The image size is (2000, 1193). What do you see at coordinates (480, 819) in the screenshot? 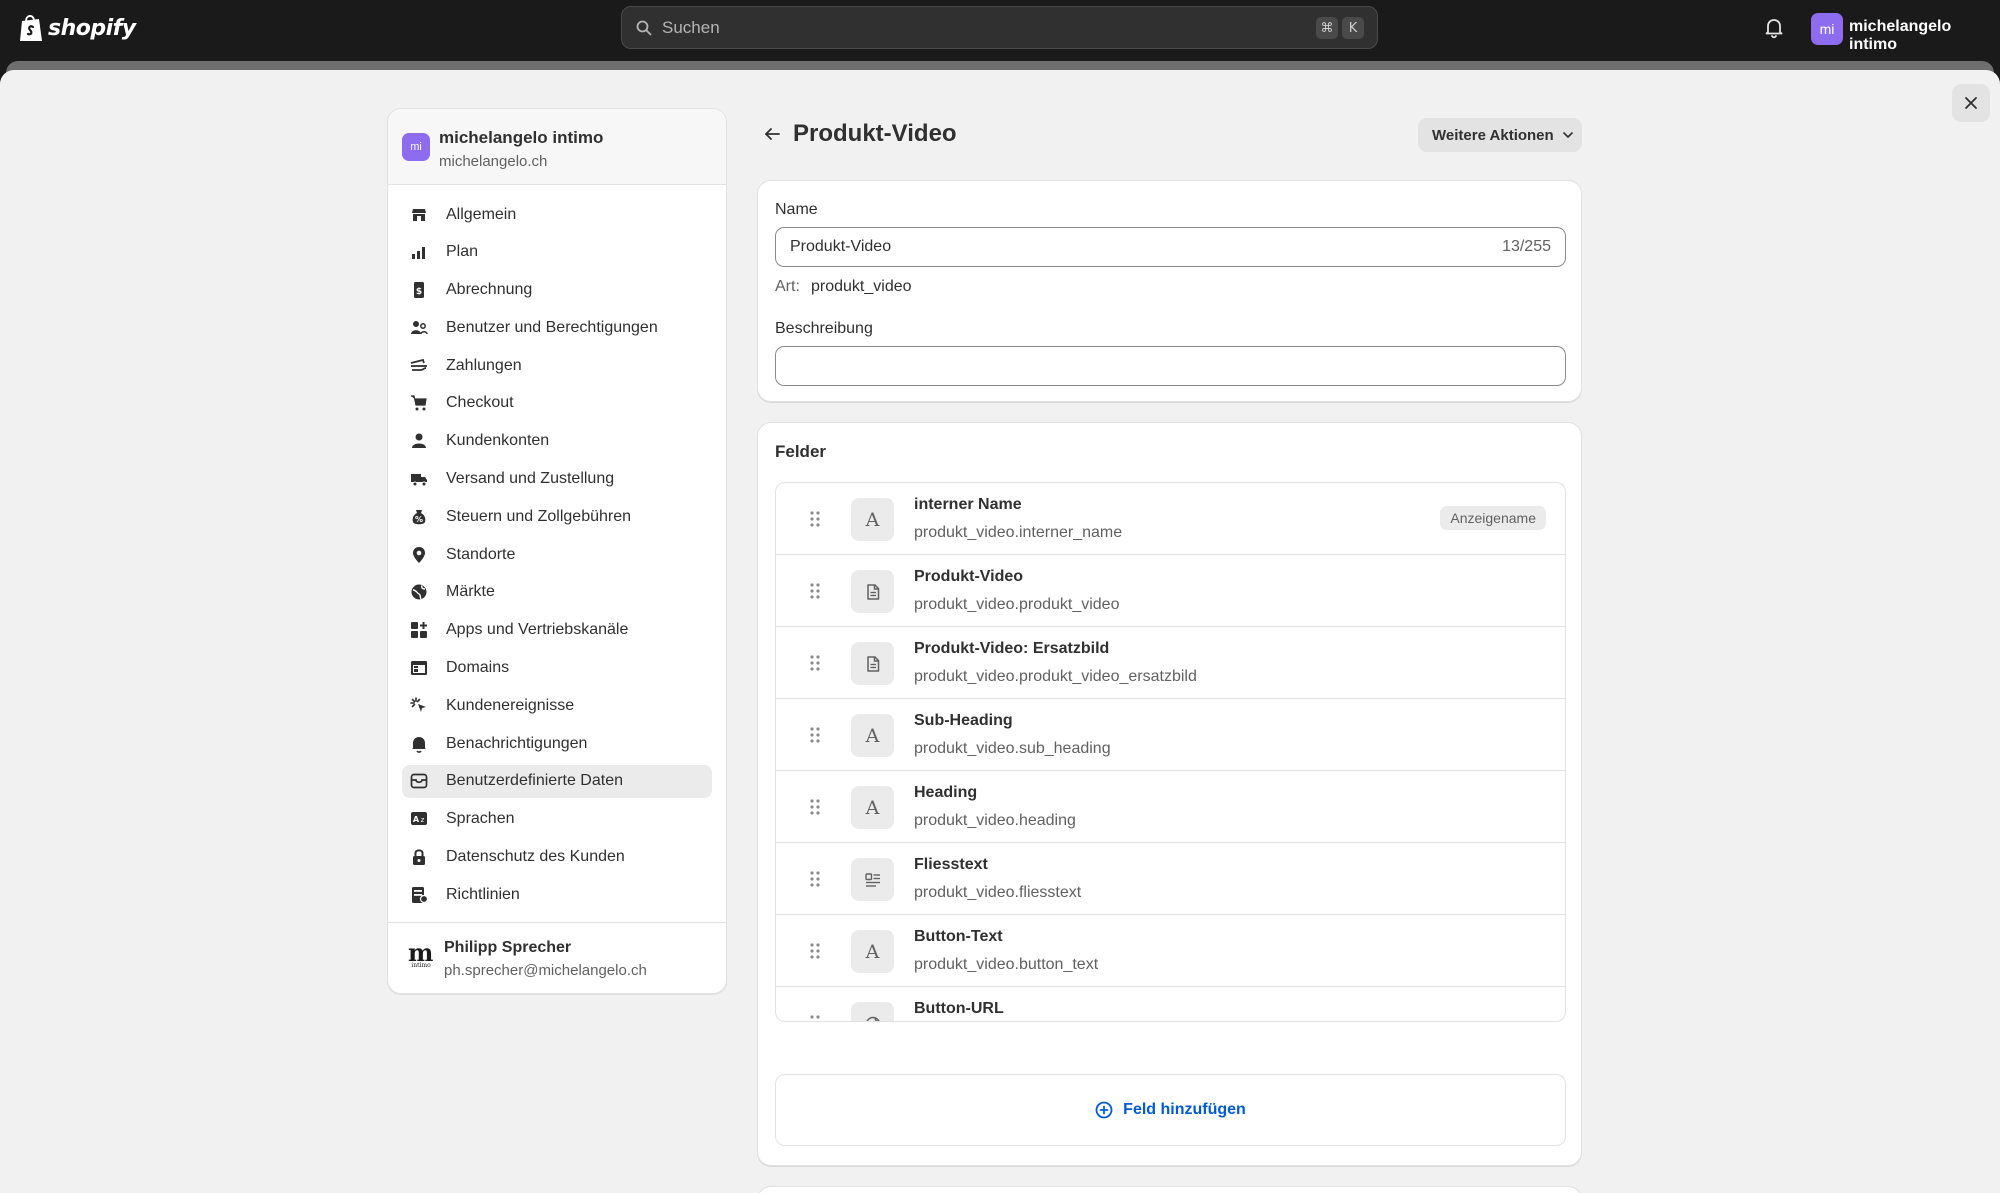
I see `sidebar-item-label: Sprachen` at bounding box center [480, 819].